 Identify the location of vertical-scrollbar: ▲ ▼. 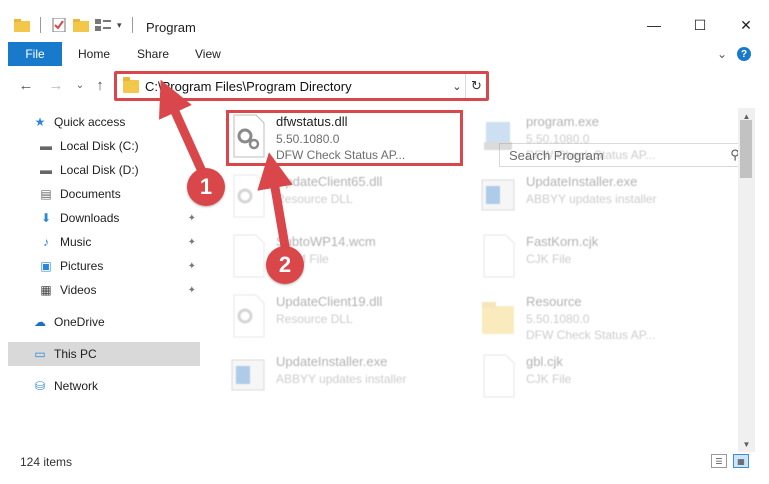
(746, 280).